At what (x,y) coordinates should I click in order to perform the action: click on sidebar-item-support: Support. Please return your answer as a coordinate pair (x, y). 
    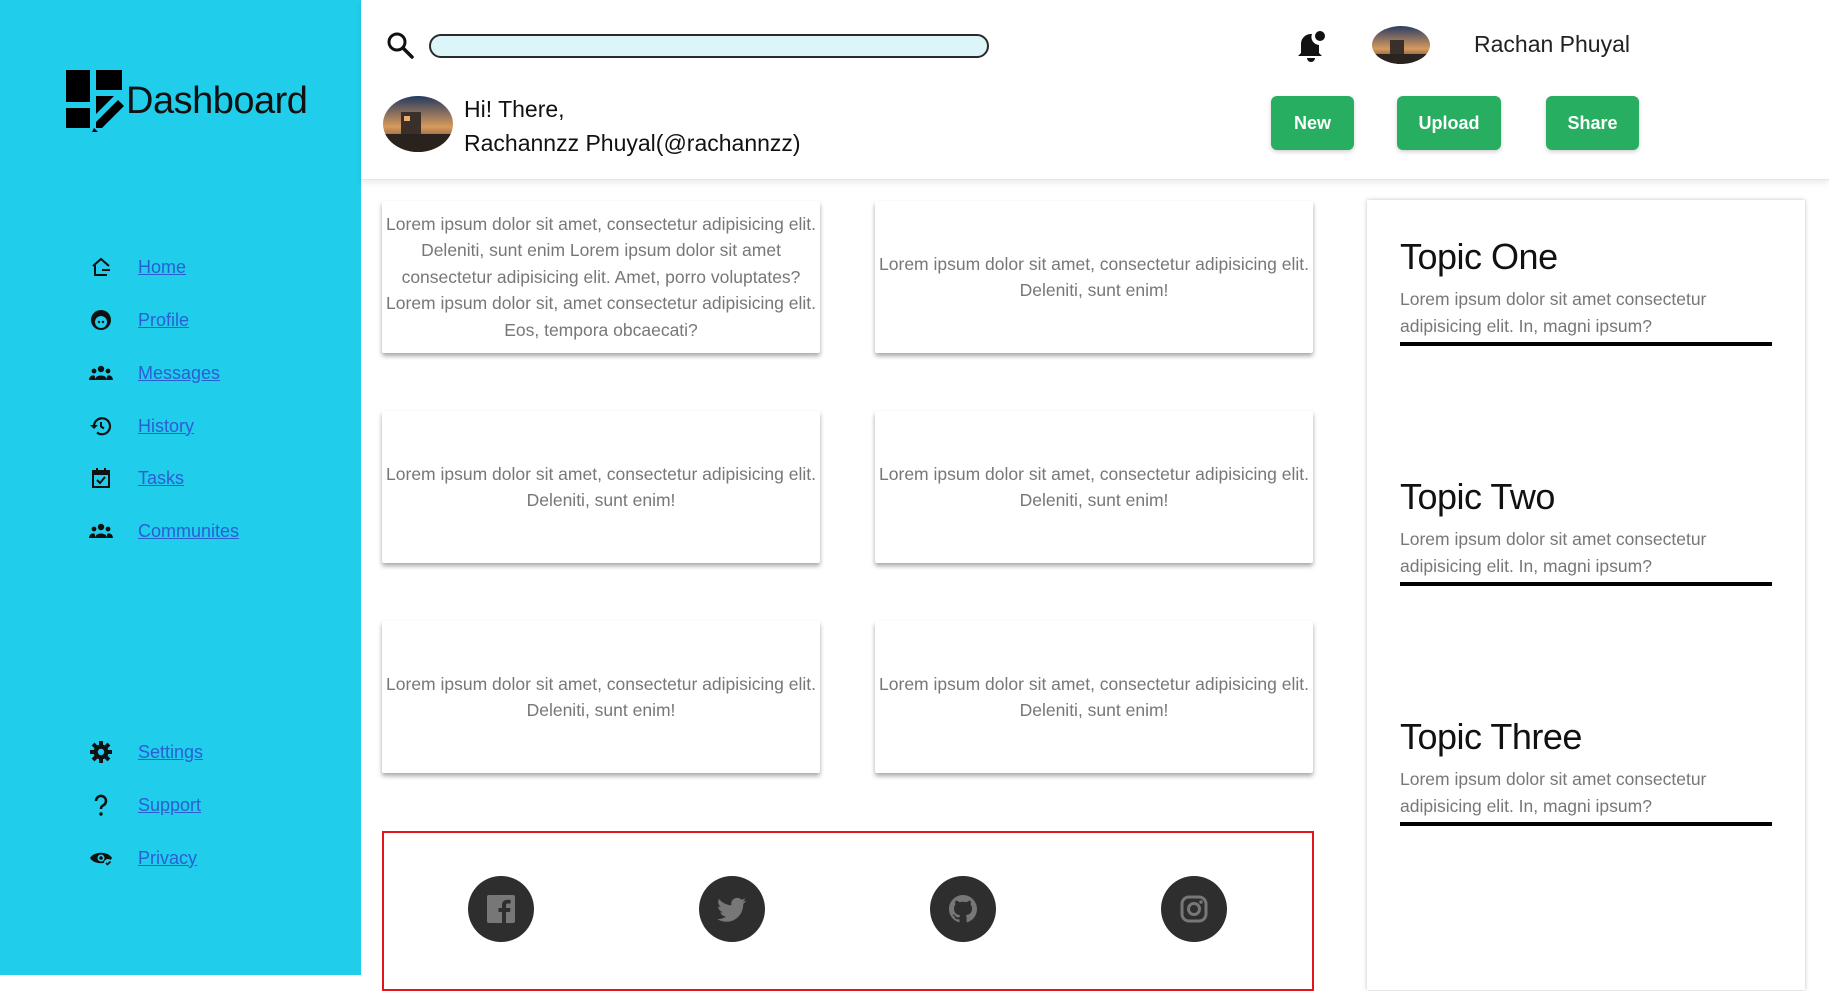
    Looking at the image, I should click on (143, 805).